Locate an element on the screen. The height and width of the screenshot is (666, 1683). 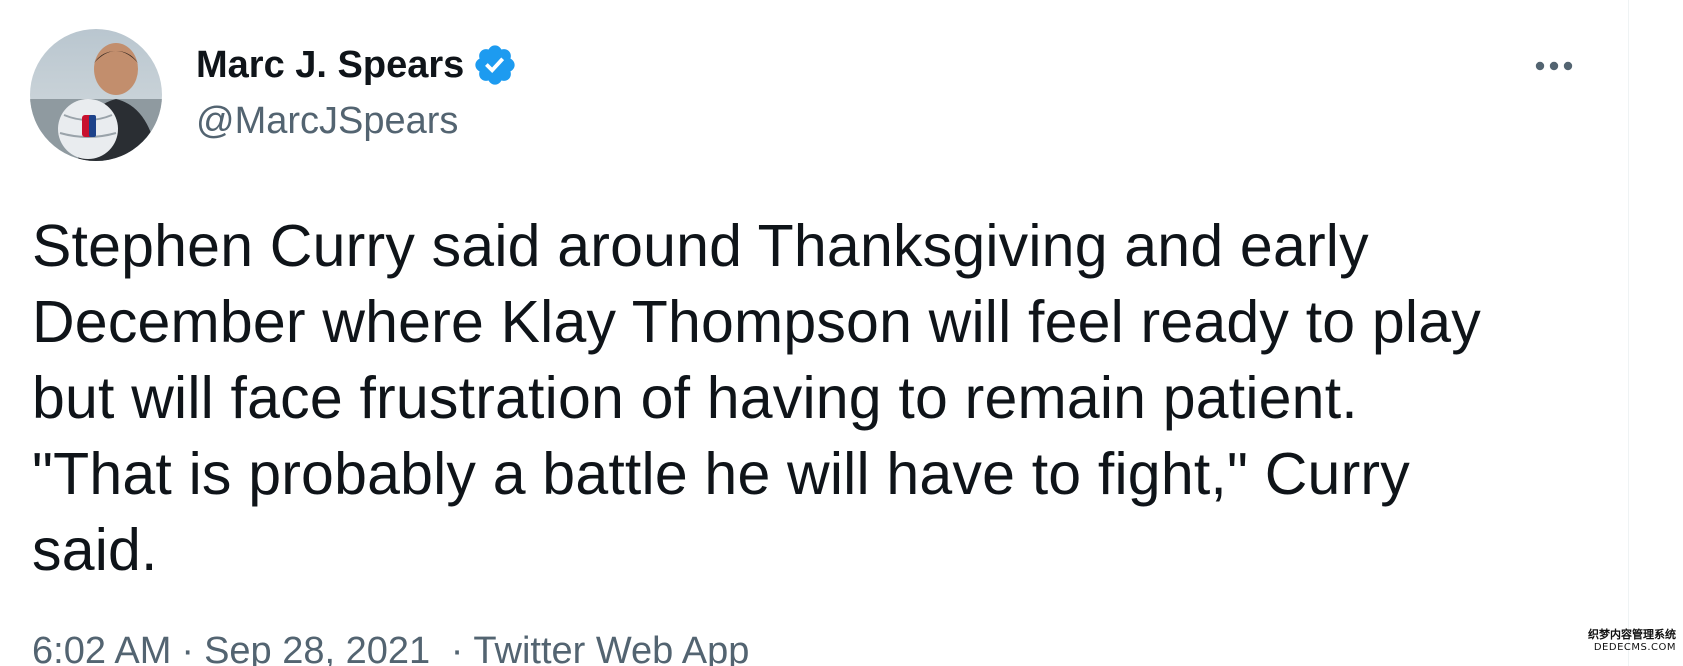
verified-badge-icon is located at coordinates (495, 65).